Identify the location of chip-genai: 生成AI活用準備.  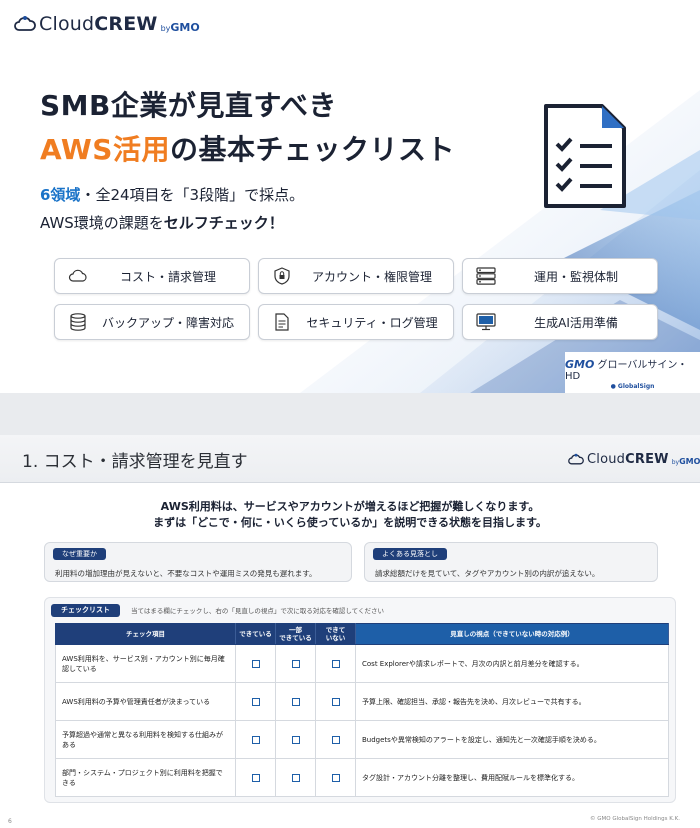
(560, 322).